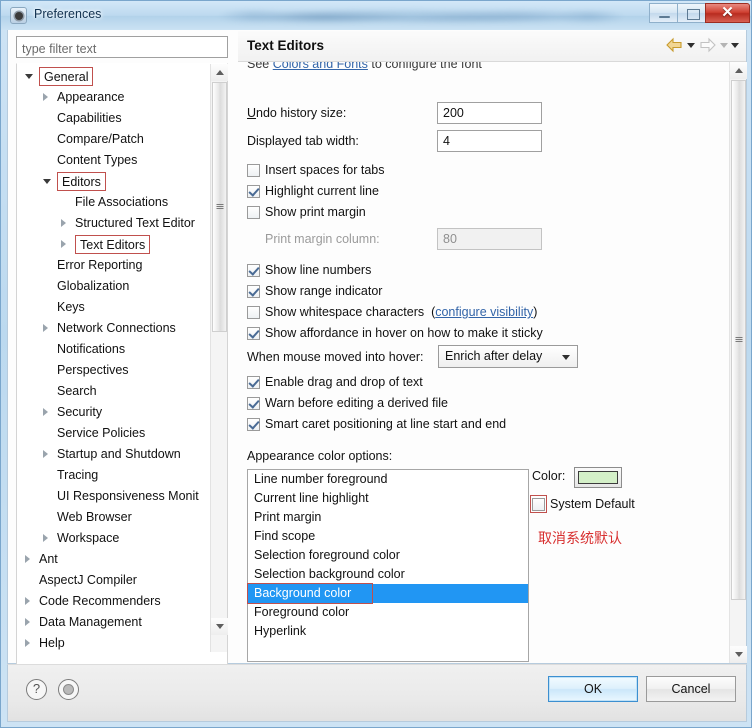 The width and height of the screenshot is (752, 728). I want to click on configure-visibility-link: configure visibility, so click(484, 312).